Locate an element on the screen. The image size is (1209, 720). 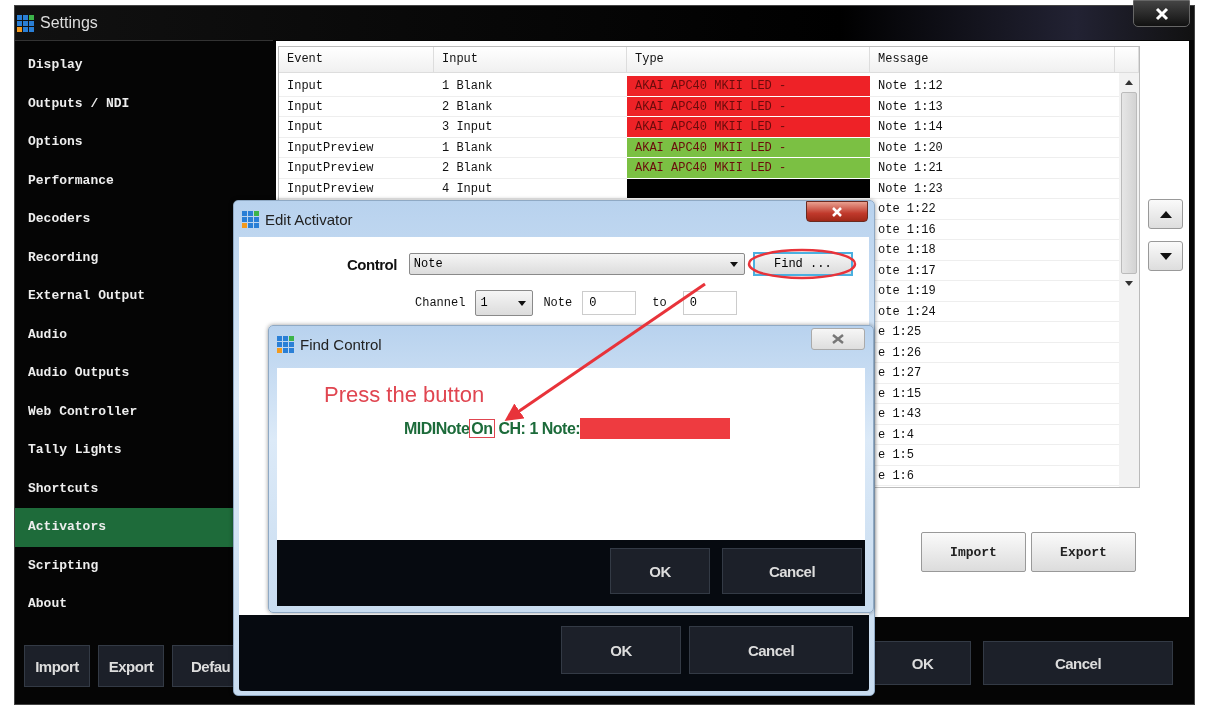
move-up-button is located at coordinates (1165, 214).